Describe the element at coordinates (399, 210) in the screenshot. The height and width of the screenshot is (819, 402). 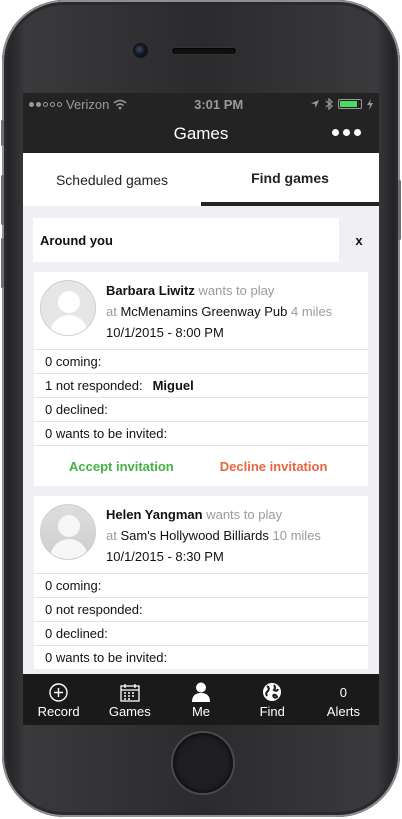
I see `power-button` at that location.